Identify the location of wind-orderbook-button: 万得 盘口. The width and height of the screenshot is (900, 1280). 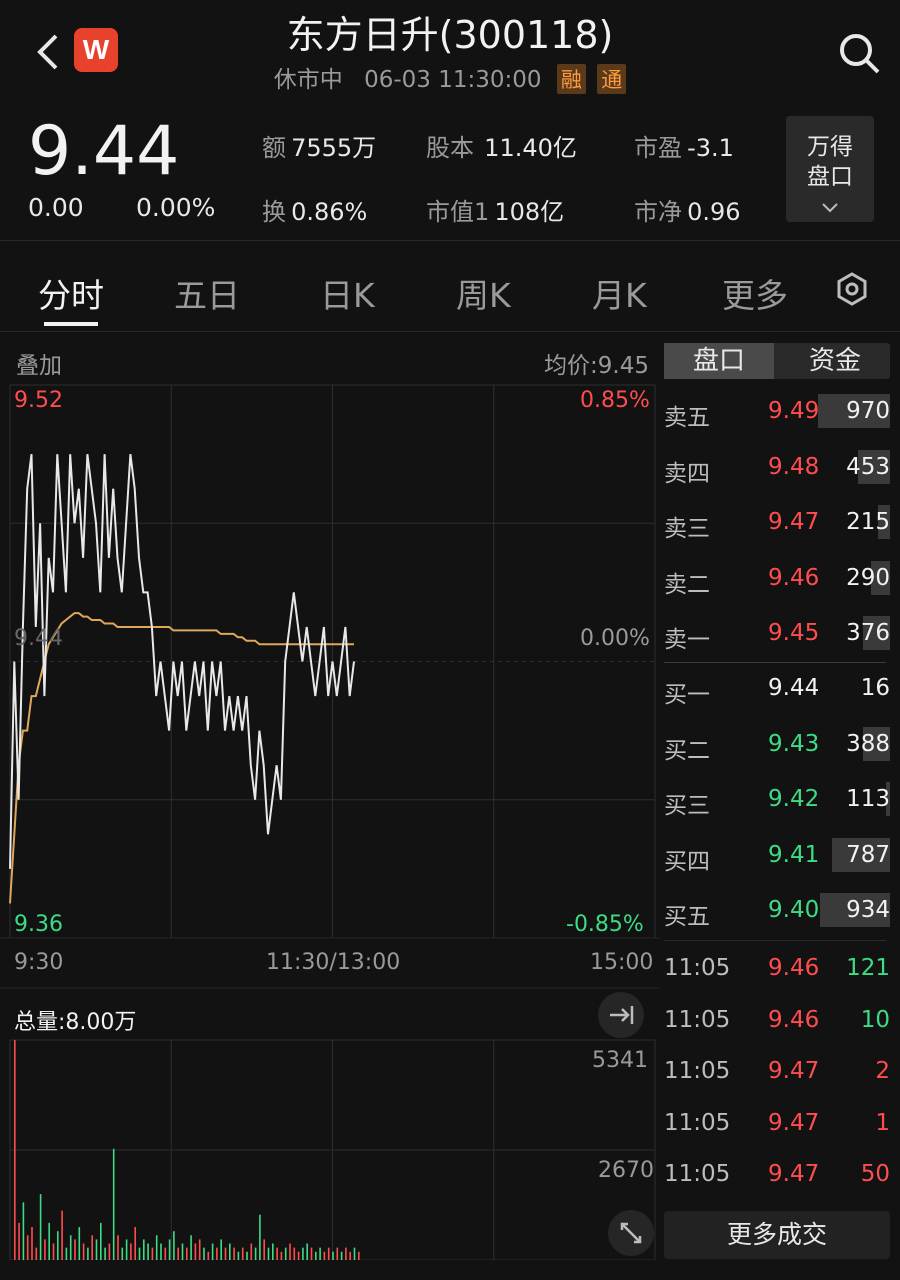
(830, 169).